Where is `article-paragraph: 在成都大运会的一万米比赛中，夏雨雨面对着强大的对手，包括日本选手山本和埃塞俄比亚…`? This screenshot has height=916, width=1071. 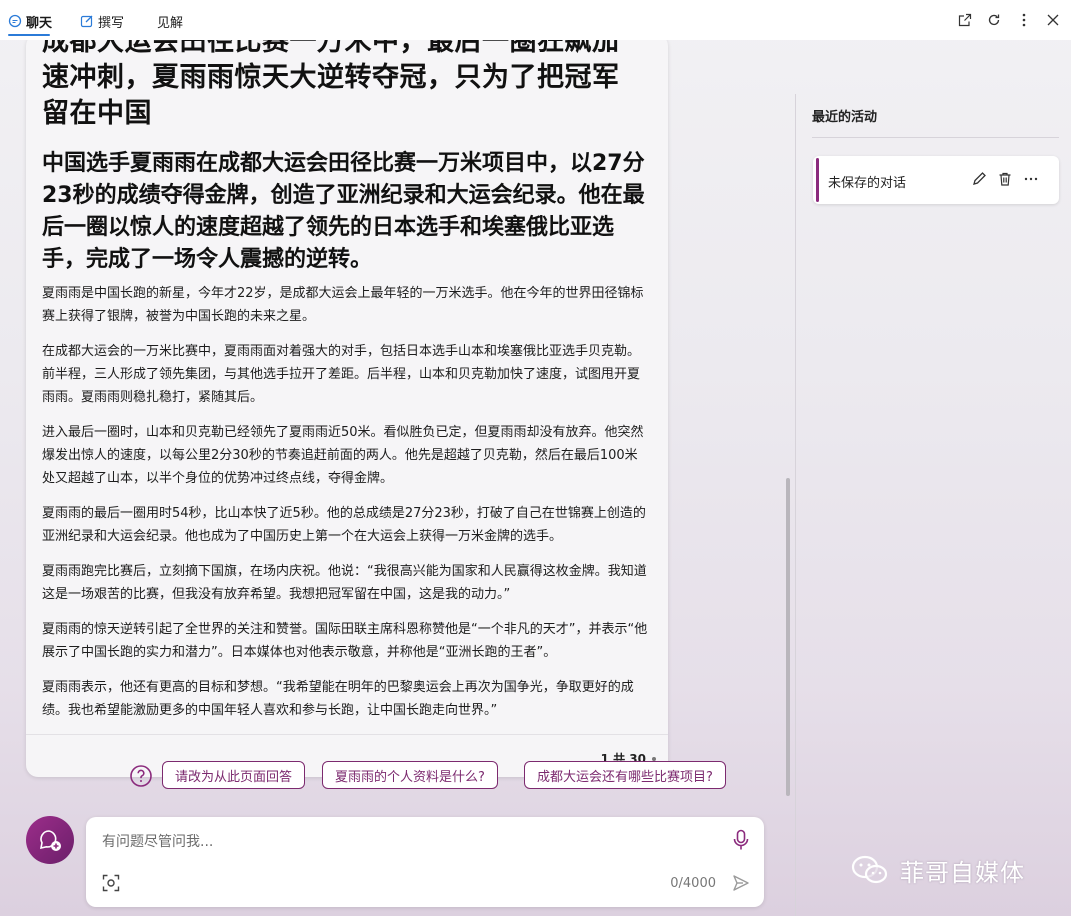
article-paragraph: 在成都大运会的一万米比赛中，夏雨雨面对着强大的对手，包括日本选手山本和埃塞俄比亚… is located at coordinates (341, 374).